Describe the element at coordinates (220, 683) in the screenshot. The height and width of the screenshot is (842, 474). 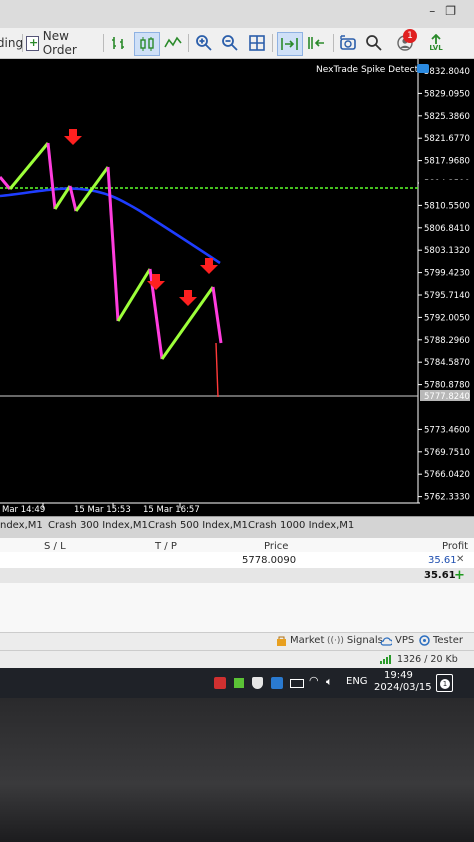
I see `app-tray-icon` at that location.